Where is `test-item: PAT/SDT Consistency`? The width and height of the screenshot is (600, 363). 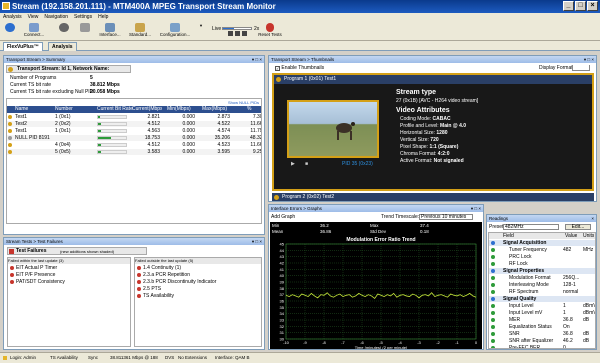 test-item: PAT/SDT Consistency is located at coordinates (71, 282).